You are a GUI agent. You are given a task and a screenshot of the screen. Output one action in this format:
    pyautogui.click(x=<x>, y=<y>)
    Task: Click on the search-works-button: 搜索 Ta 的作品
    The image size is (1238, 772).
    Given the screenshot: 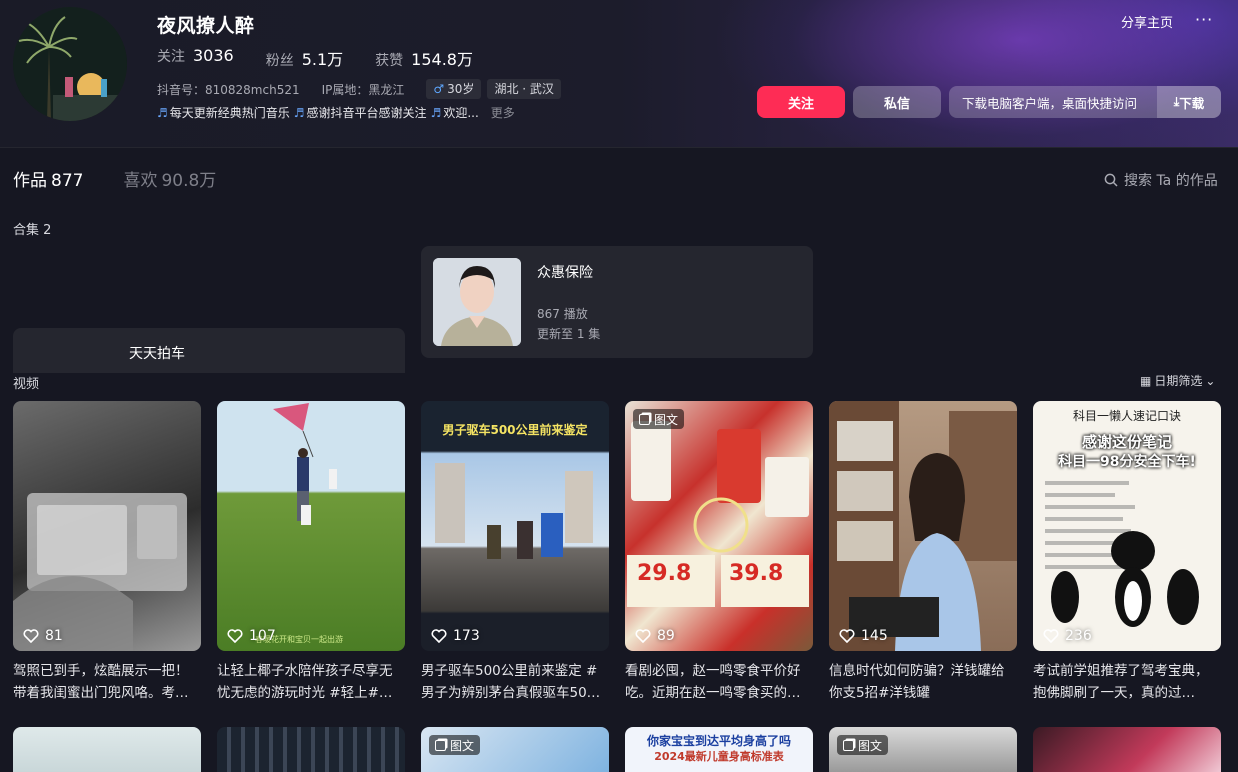 What is the action you would take?
    pyautogui.click(x=1161, y=180)
    